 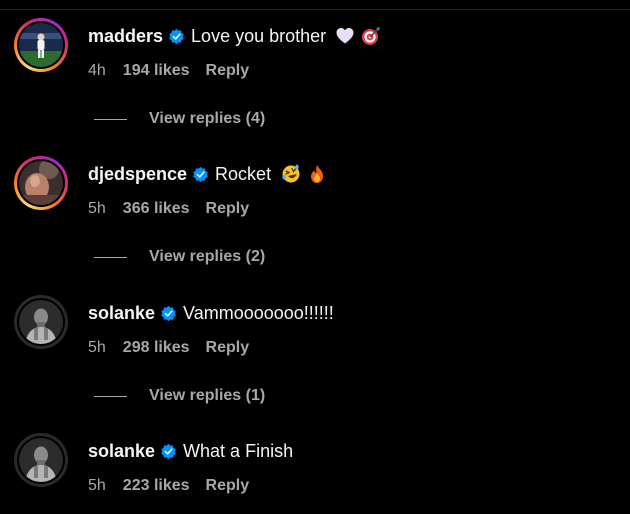 What do you see at coordinates (259, 35) in the screenshot?
I see `comment-text: Love you brother` at bounding box center [259, 35].